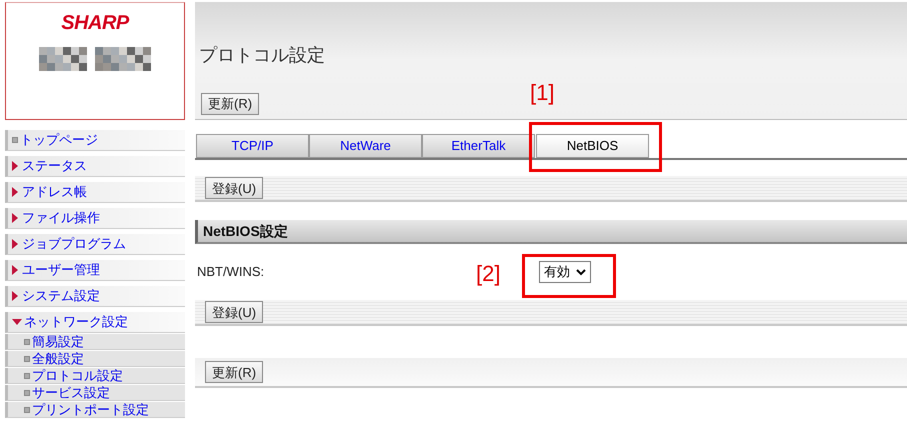 The width and height of the screenshot is (907, 428). I want to click on sidebar-item-label: ネットワーク設定, so click(76, 322).